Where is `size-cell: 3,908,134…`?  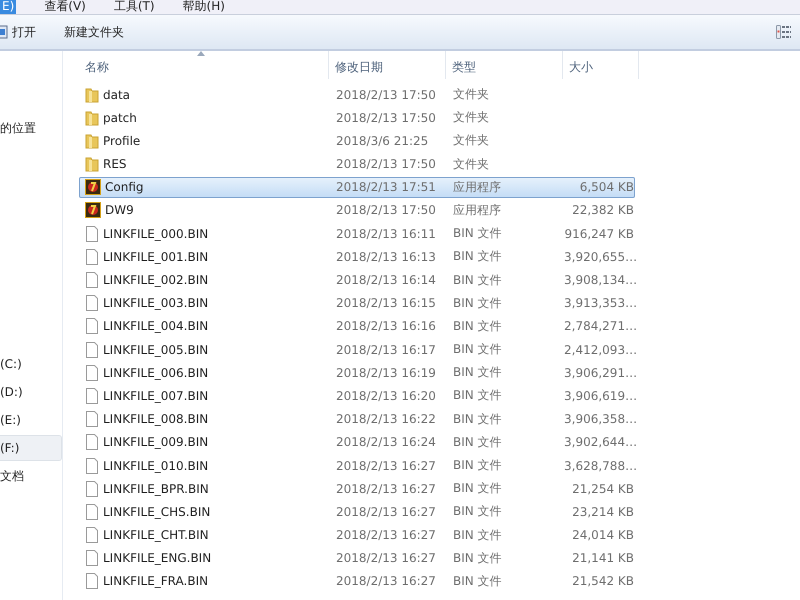 size-cell: 3,908,134… is located at coordinates (599, 280).